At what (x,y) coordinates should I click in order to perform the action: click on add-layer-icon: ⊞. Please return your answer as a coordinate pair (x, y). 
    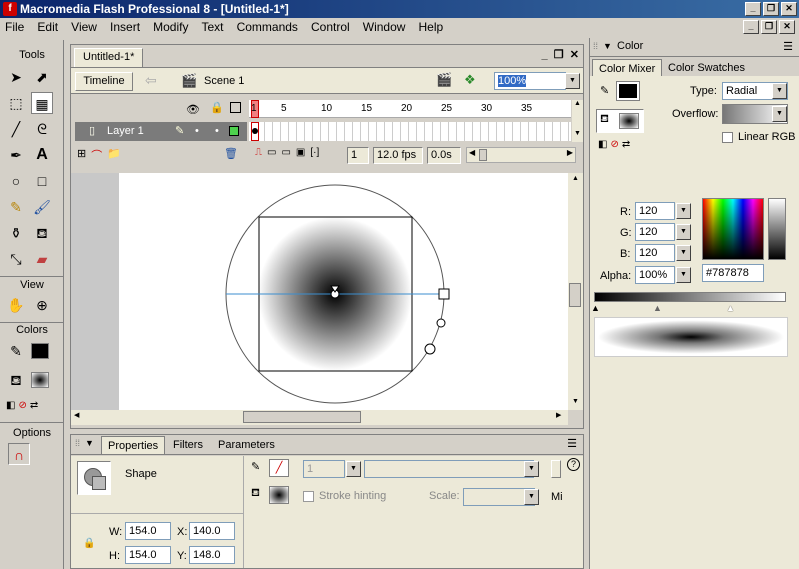
    Looking at the image, I should click on (81, 155).